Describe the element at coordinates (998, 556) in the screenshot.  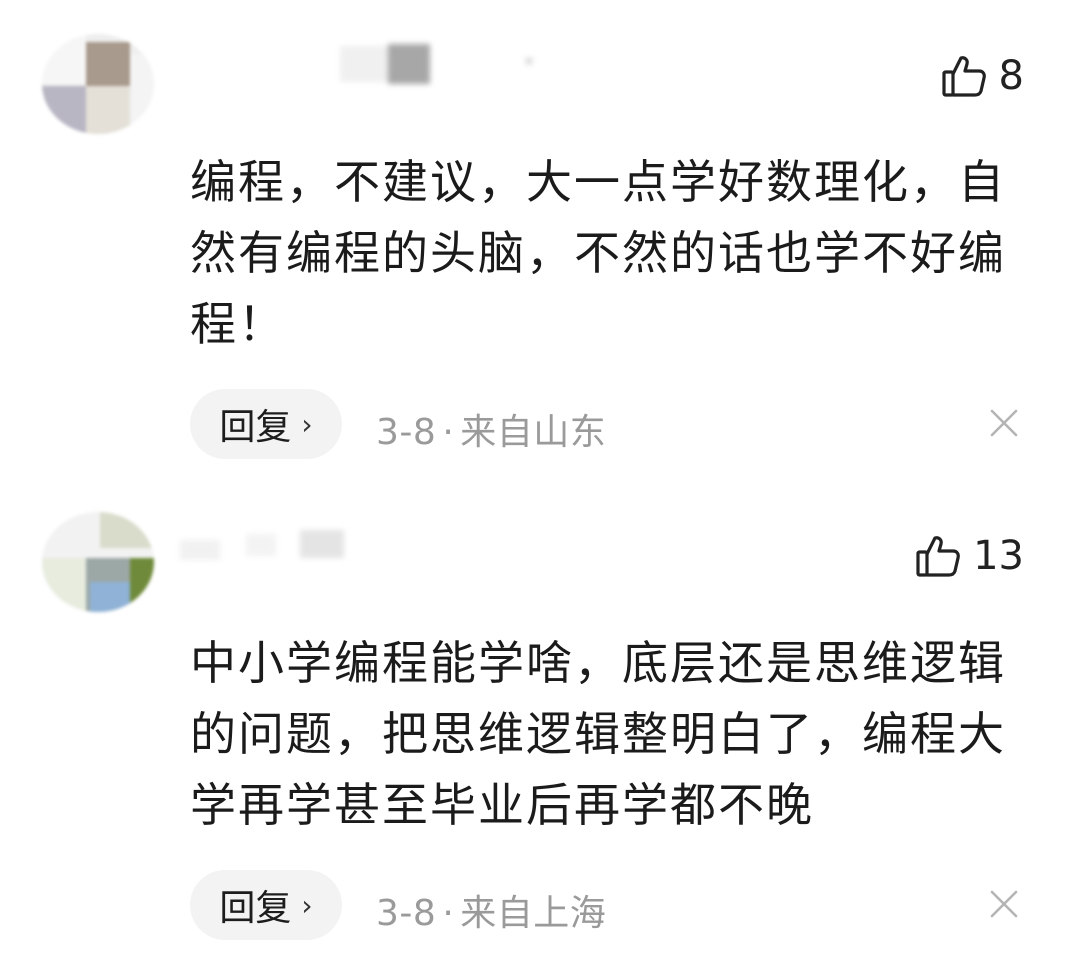
I see `like-count: 13` at that location.